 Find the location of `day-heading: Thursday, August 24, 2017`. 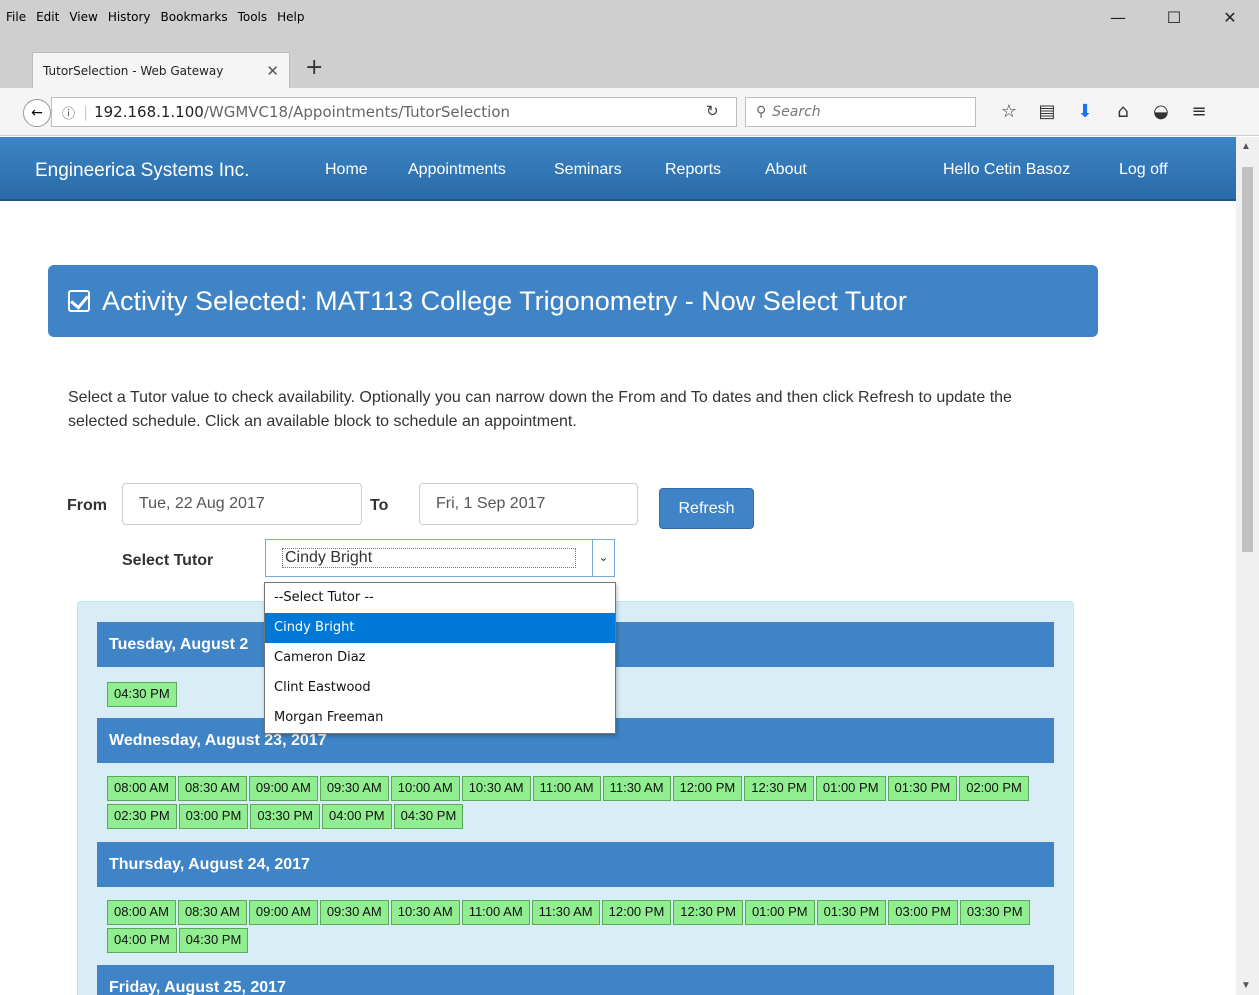

day-heading: Thursday, August 24, 2017 is located at coordinates (575, 864).